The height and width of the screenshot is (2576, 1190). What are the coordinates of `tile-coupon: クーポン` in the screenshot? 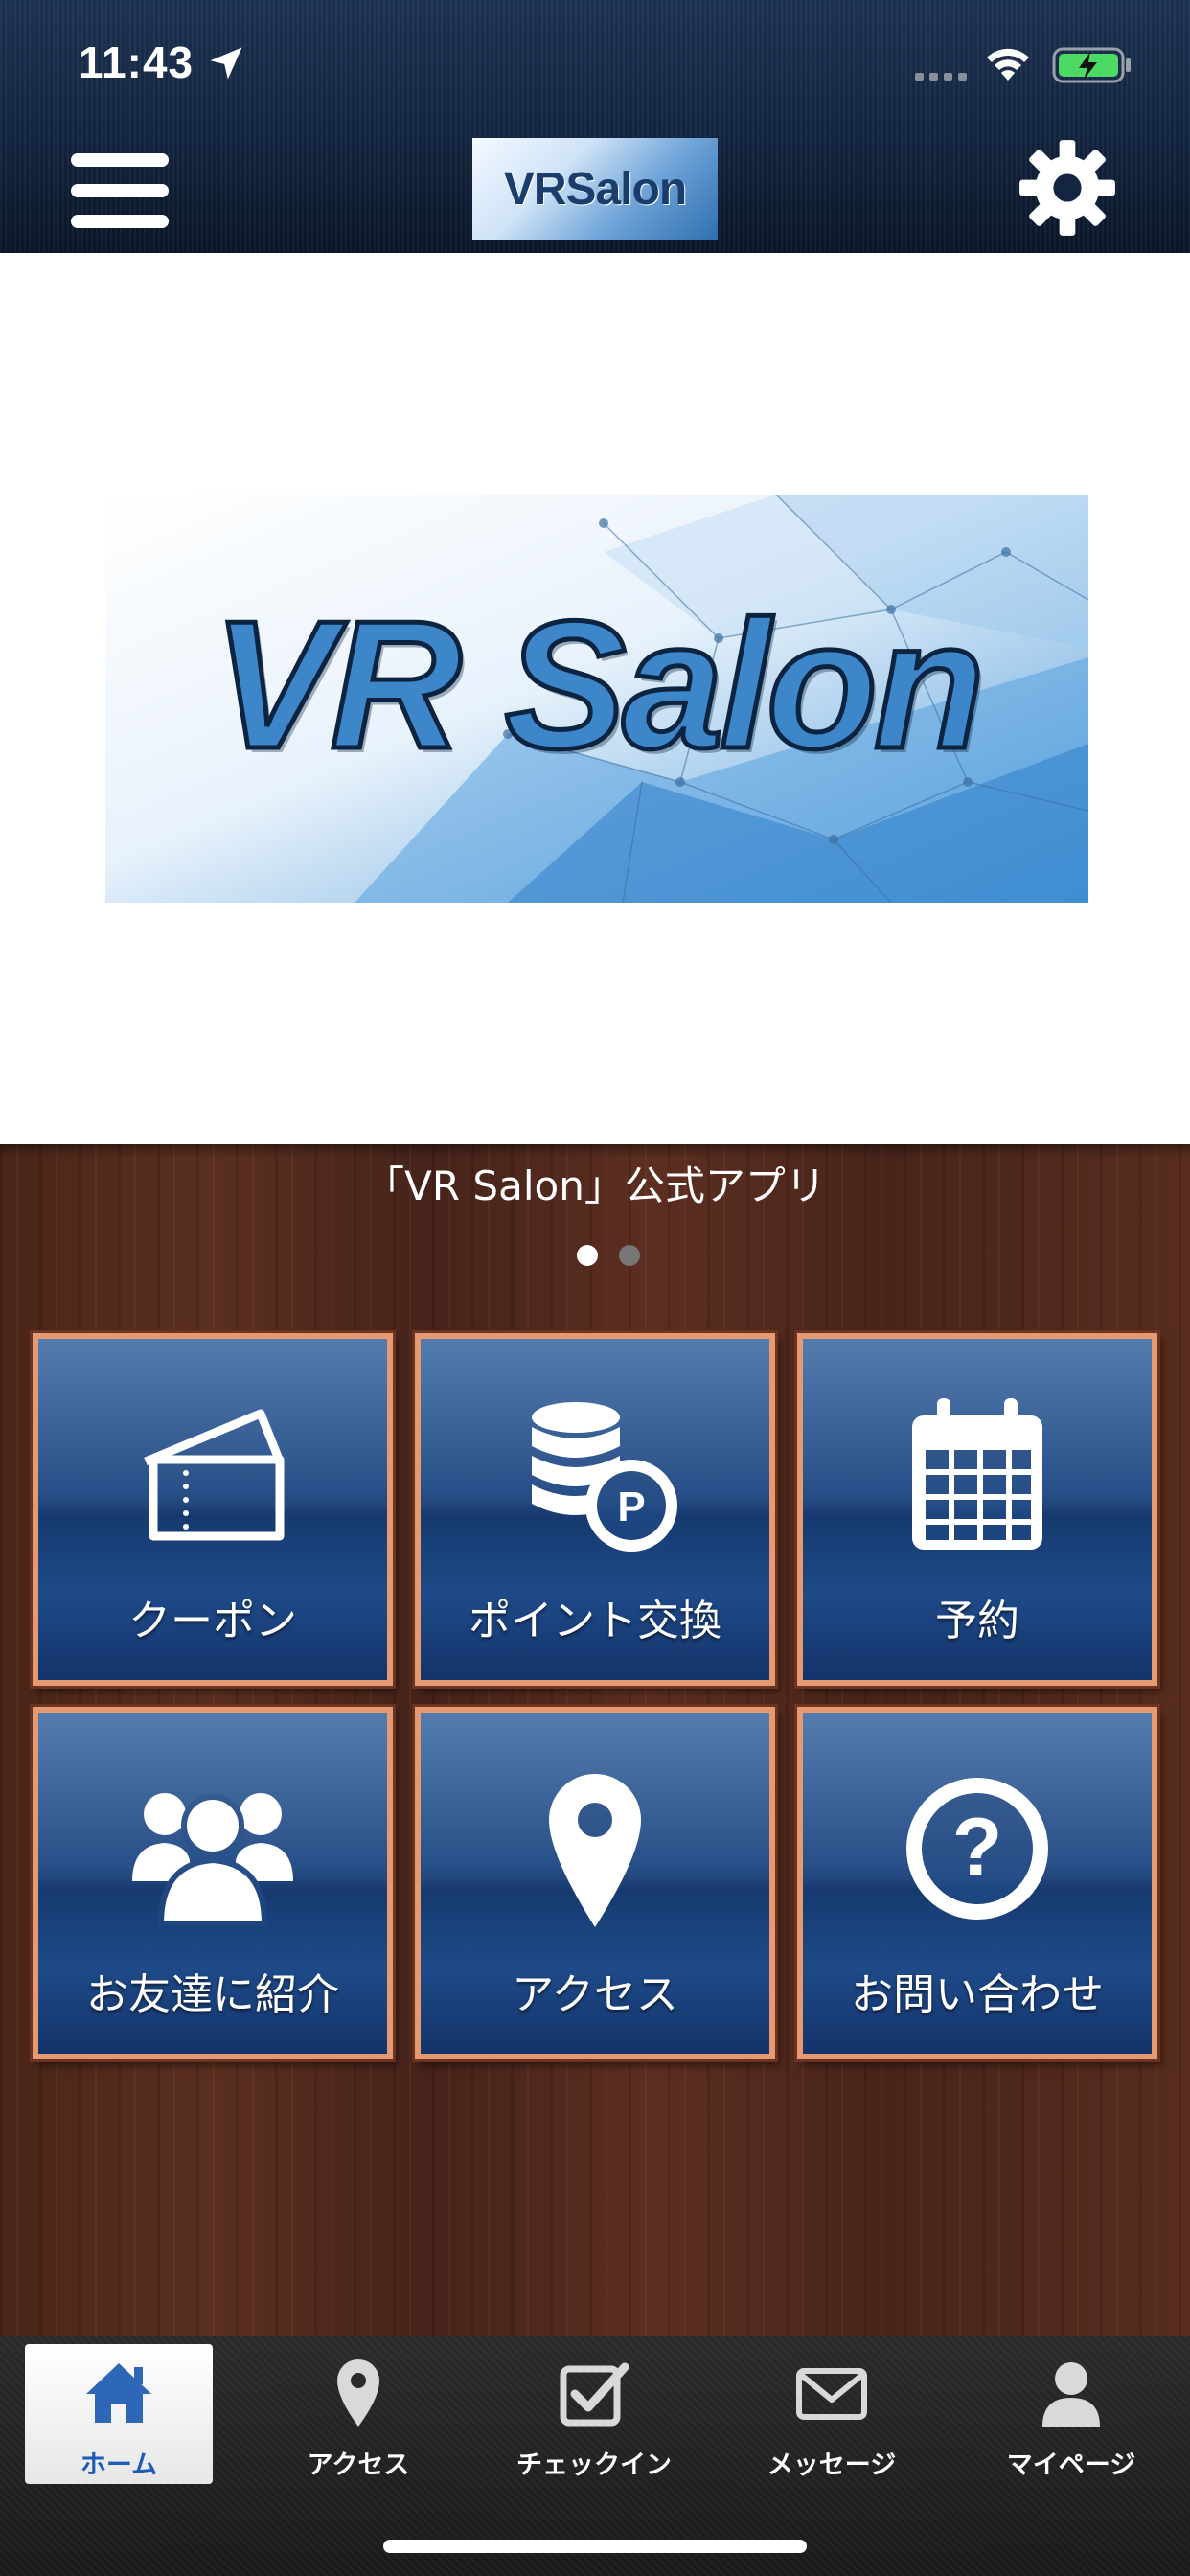 It's located at (213, 1509).